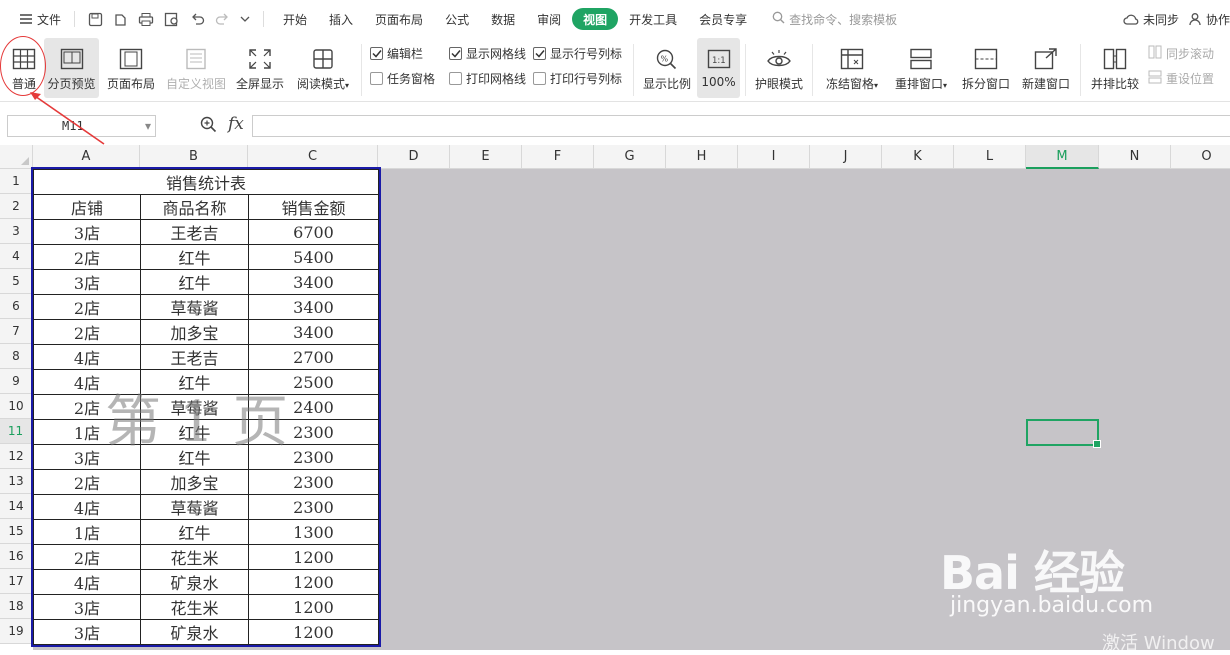 Image resolution: width=1230 pixels, height=655 pixels. Describe the element at coordinates (16, 306) in the screenshot. I see `row-header: 6` at that location.